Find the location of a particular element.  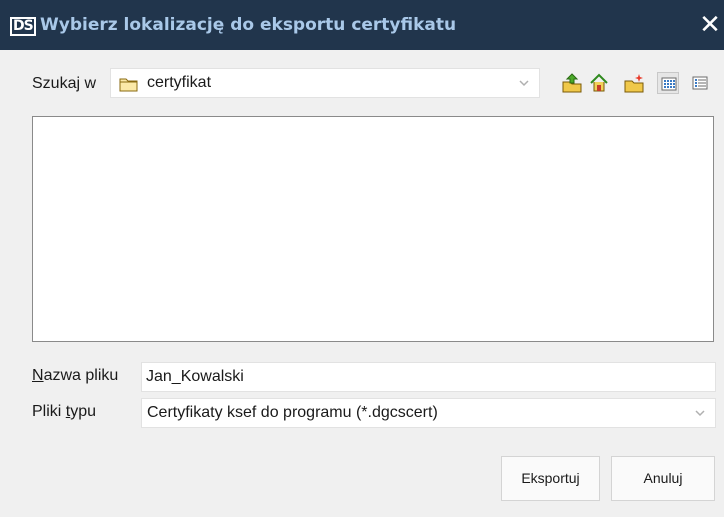

close-button: ✕ is located at coordinates (710, 25).